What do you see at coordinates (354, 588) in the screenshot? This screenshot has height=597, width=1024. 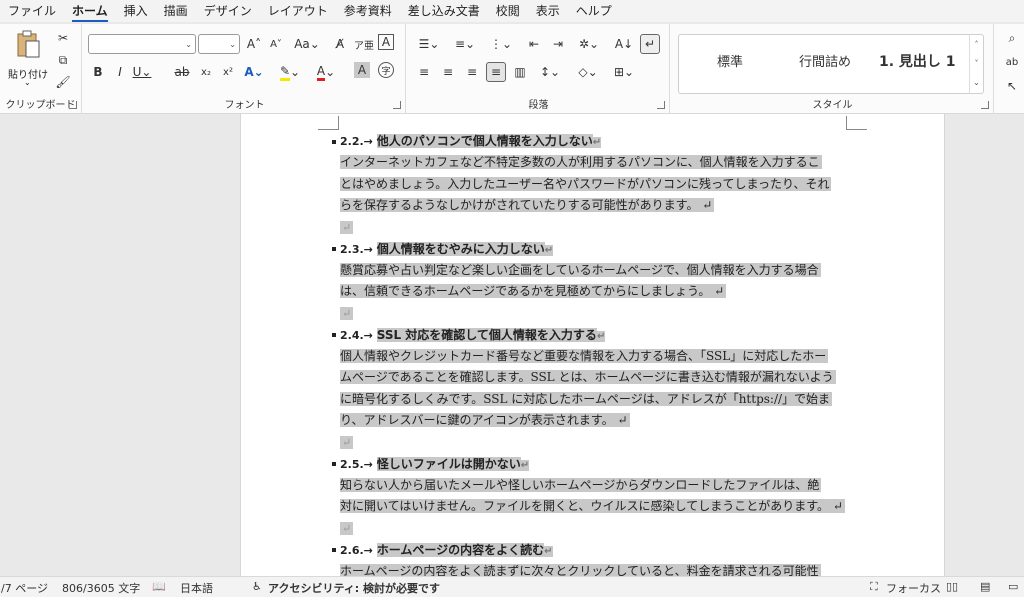 I see `accessibility-status: アクセシビリティ: 検討が必要です` at bounding box center [354, 588].